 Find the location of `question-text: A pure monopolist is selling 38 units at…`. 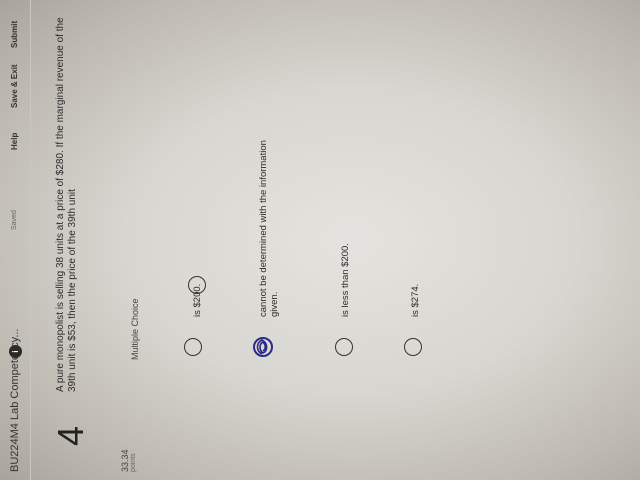

question-text: A pure monopolist is selling 38 units at… is located at coordinates (66, 204).